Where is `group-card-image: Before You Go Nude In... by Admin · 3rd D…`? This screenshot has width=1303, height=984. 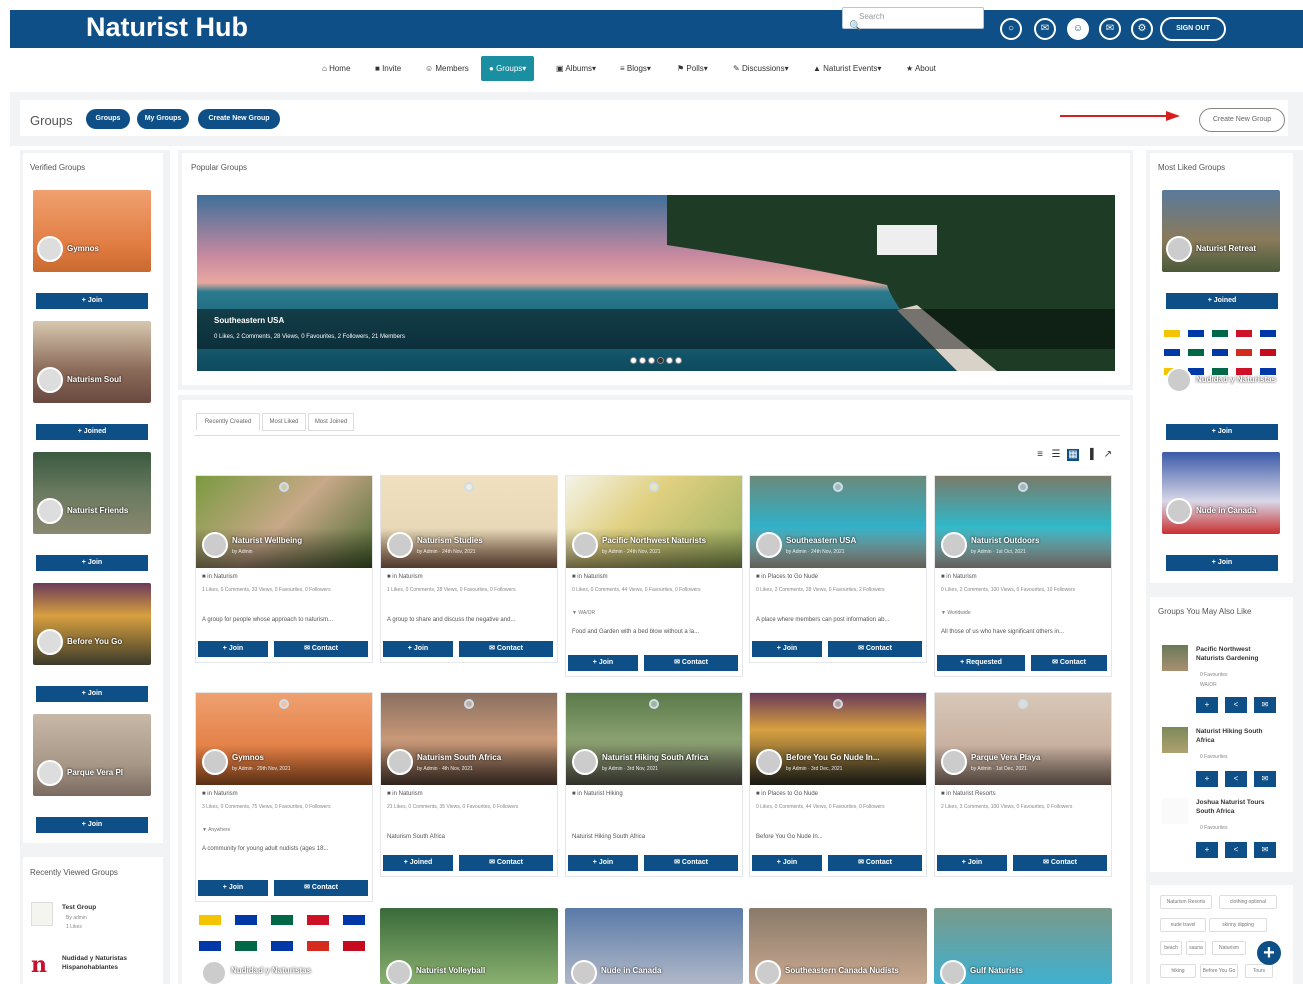
group-card-image: Before You Go Nude In... by Admin · 3rd D… is located at coordinates (838, 739).